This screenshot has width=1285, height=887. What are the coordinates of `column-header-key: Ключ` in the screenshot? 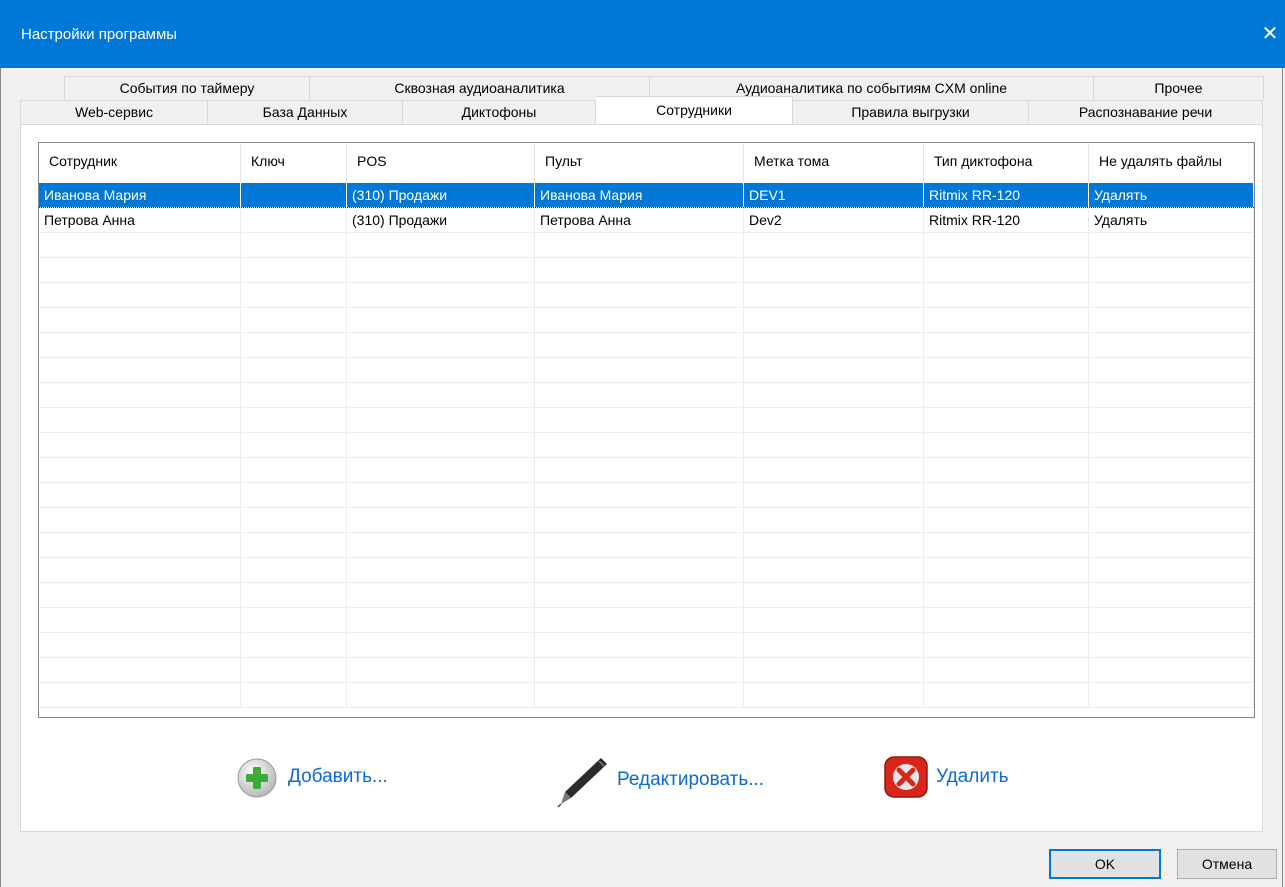 It's located at (294, 162).